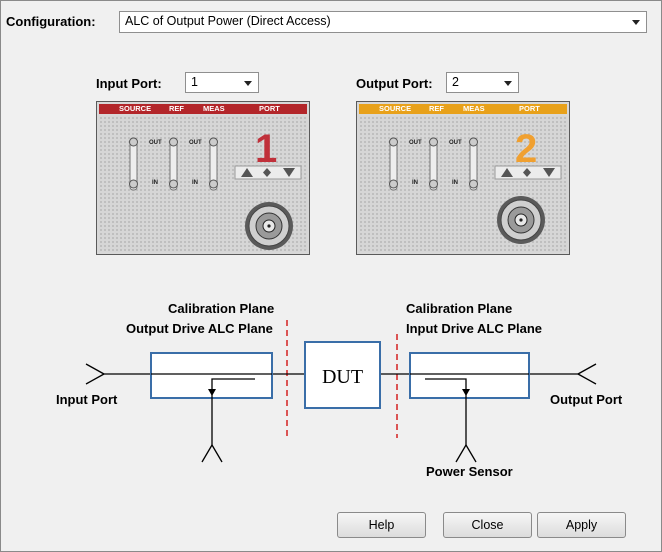 This screenshot has width=662, height=552. I want to click on output-port-value: 2, so click(455, 82).